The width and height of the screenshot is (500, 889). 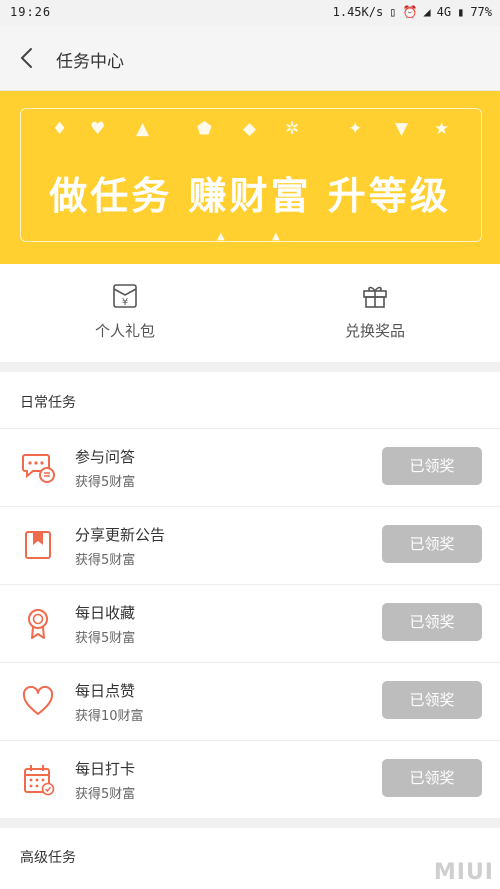 I want to click on runner-decoration-icon: ✲, so click(x=292, y=129).